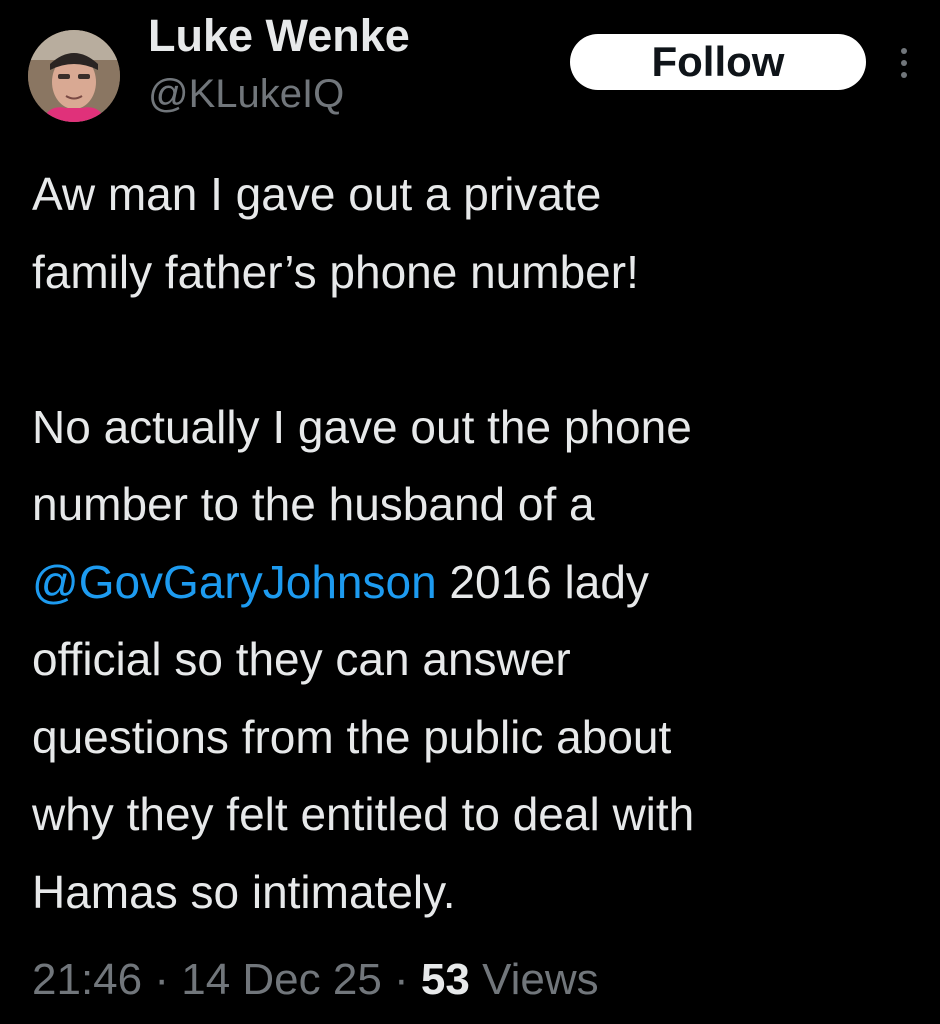  I want to click on avatar, so click(74, 76).